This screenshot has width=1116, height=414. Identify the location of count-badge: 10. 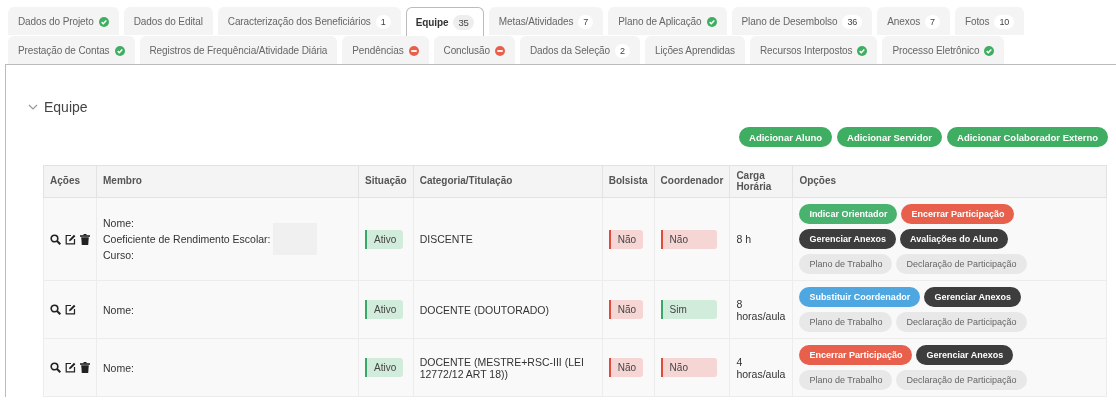
(1004, 21).